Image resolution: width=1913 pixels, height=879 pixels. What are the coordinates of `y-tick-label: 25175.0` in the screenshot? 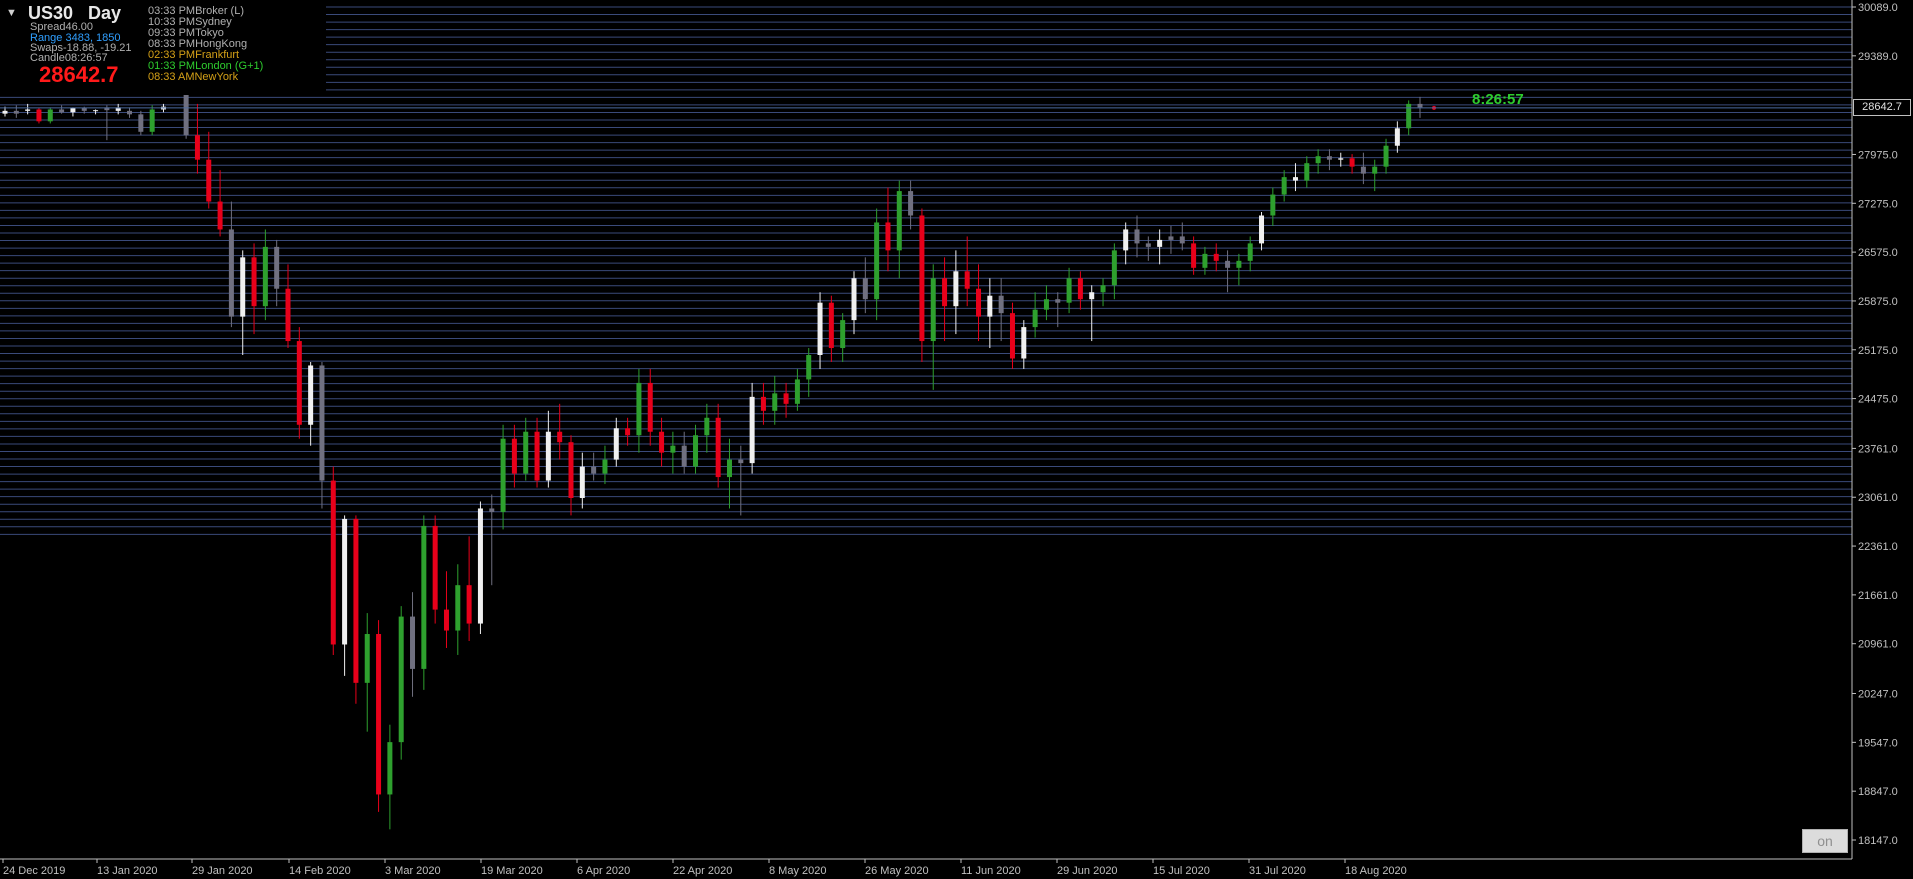 It's located at (1878, 351).